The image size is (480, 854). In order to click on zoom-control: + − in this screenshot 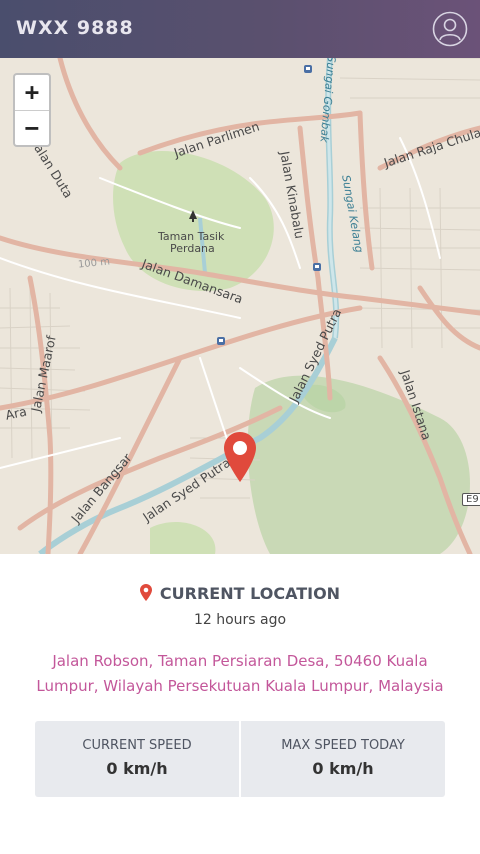, I will do `click(32, 110)`.